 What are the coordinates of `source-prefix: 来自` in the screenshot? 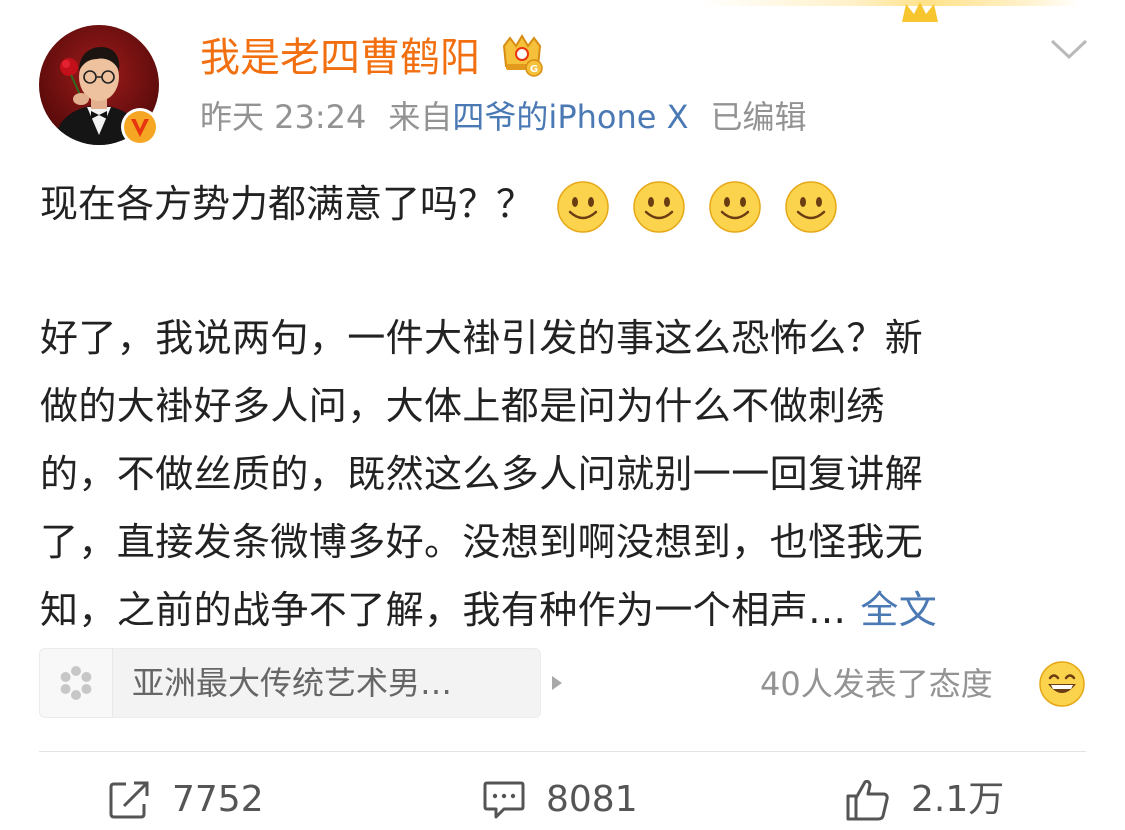 It's located at (420, 117).